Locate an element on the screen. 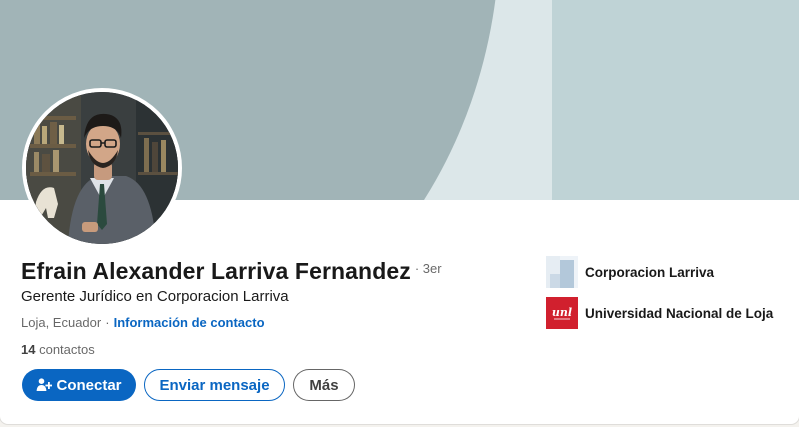 The image size is (799, 427). connect-button: Conectar is located at coordinates (79, 385).